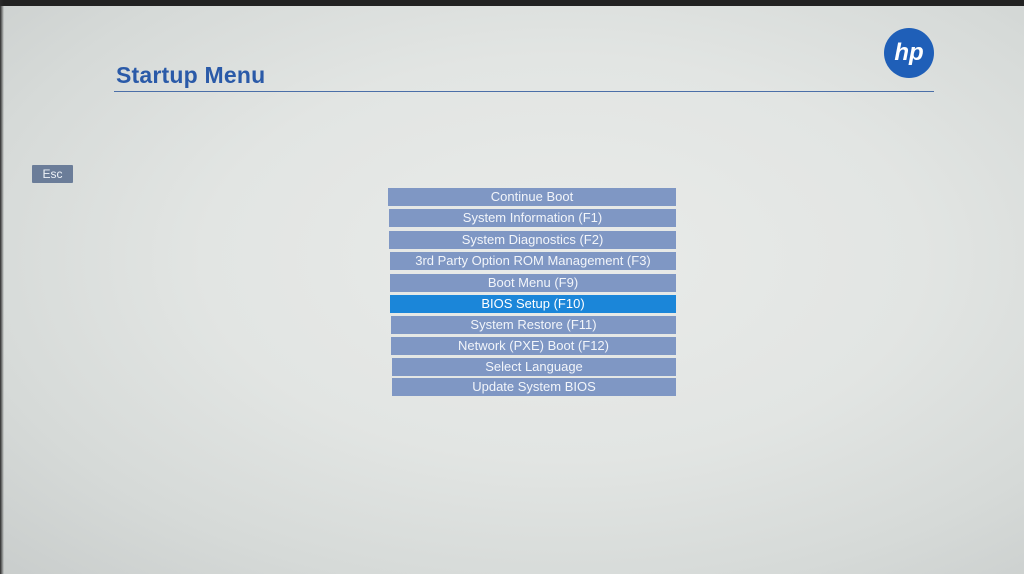 Image resolution: width=1024 pixels, height=574 pixels. I want to click on hp-logo-text: hp, so click(908, 52).